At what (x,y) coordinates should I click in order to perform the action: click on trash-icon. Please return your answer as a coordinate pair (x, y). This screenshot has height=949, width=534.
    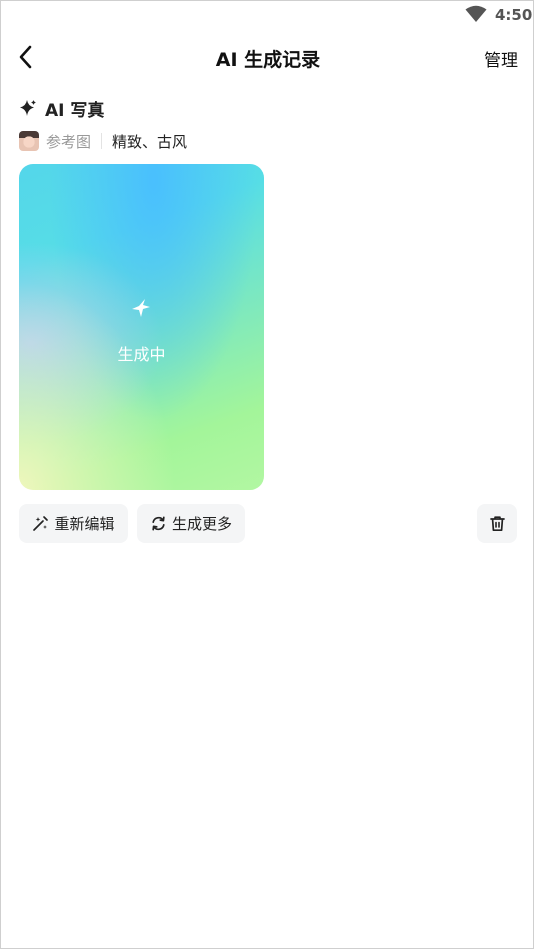
    Looking at the image, I should click on (497, 524).